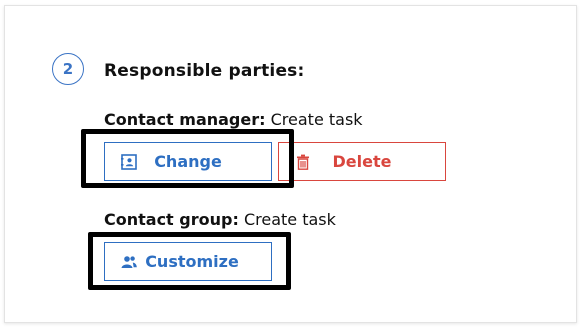 Image resolution: width=582 pixels, height=329 pixels. I want to click on contact-manager-label: Contact manager:, so click(185, 119).